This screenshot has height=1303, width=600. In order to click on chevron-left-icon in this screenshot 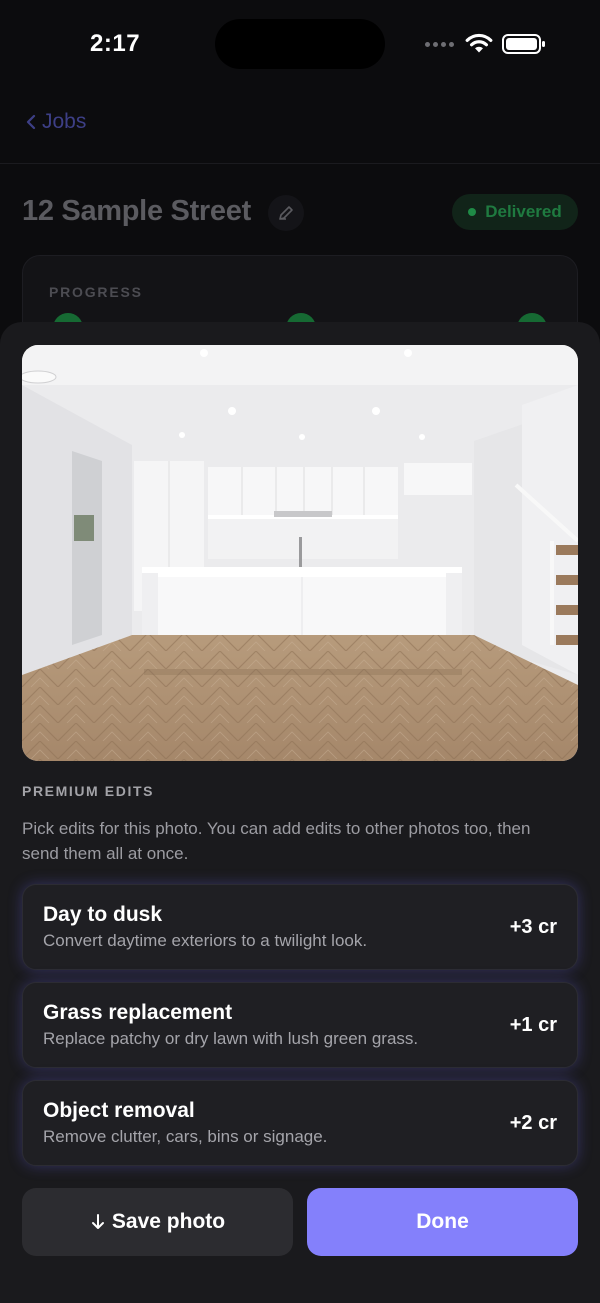, I will do `click(31, 122)`.